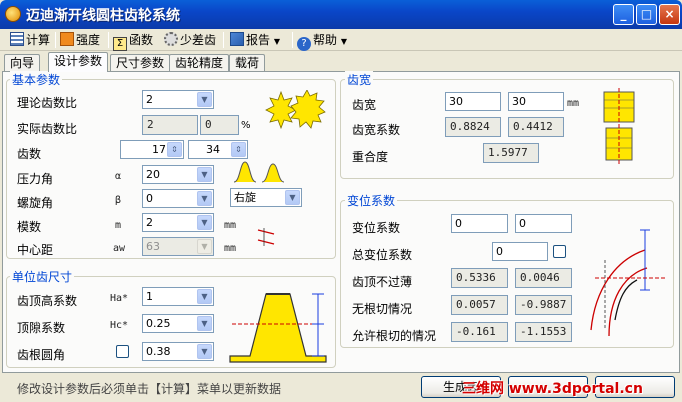 The image size is (682, 402). Describe the element at coordinates (394, 336) in the screenshot. I see `allow-undercut-label: 允许根切的情况` at that location.